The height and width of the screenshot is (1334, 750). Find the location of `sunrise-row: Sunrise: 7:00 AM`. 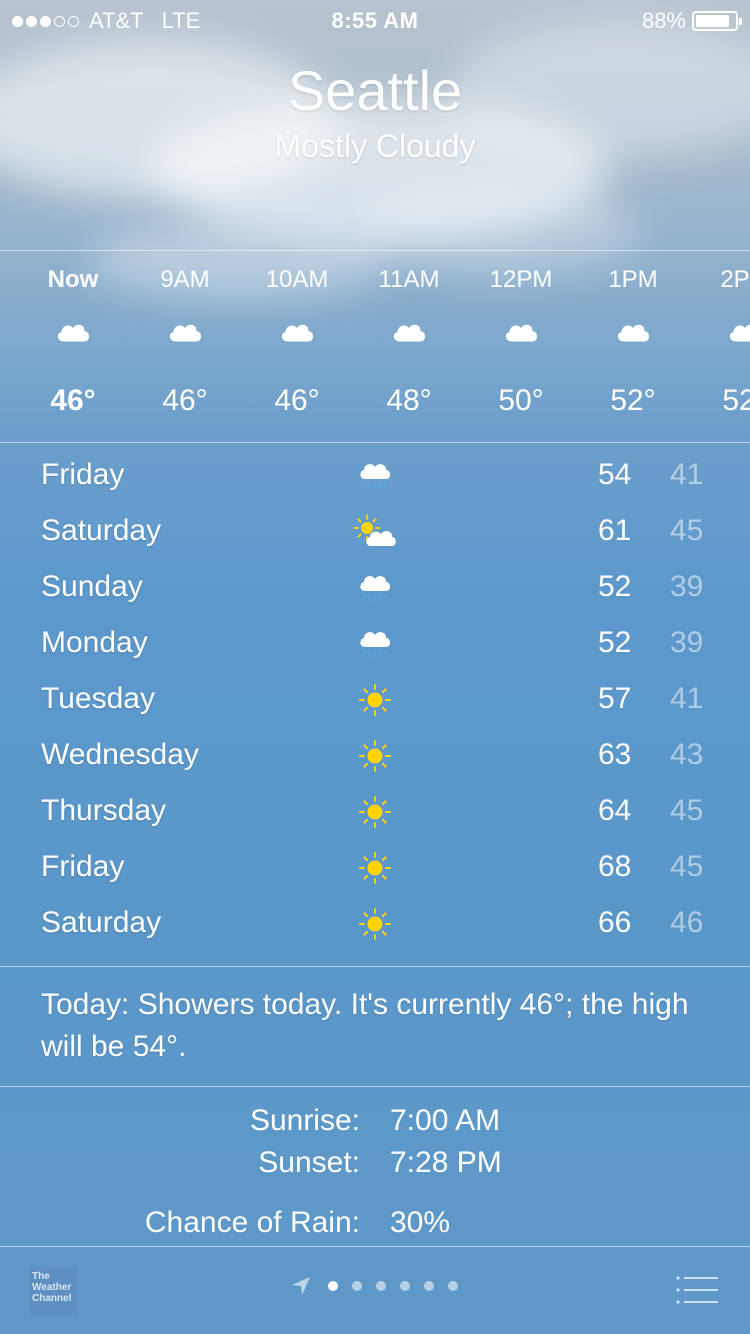

sunrise-row: Sunrise: 7:00 AM is located at coordinates (375, 1125).